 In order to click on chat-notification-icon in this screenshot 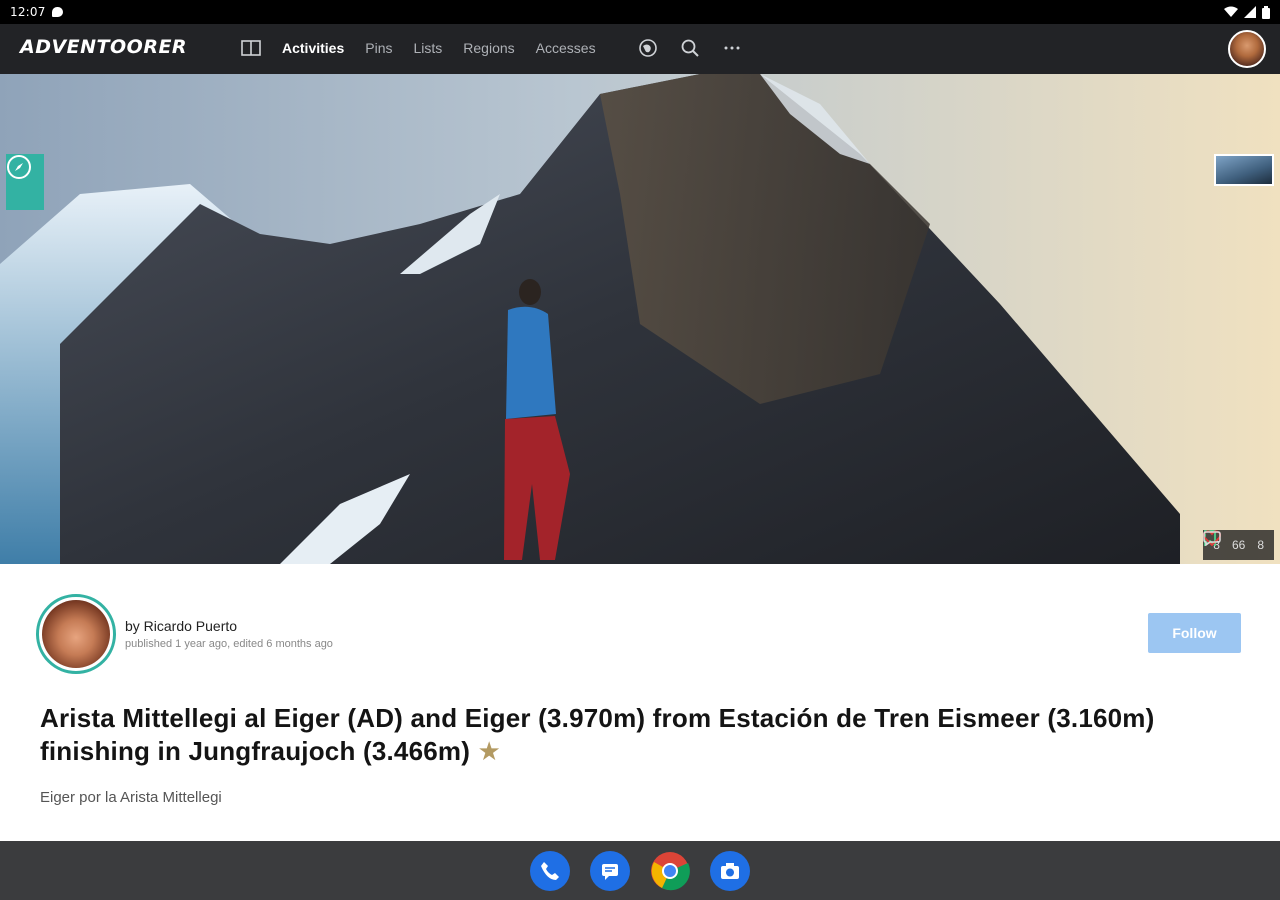, I will do `click(57, 12)`.